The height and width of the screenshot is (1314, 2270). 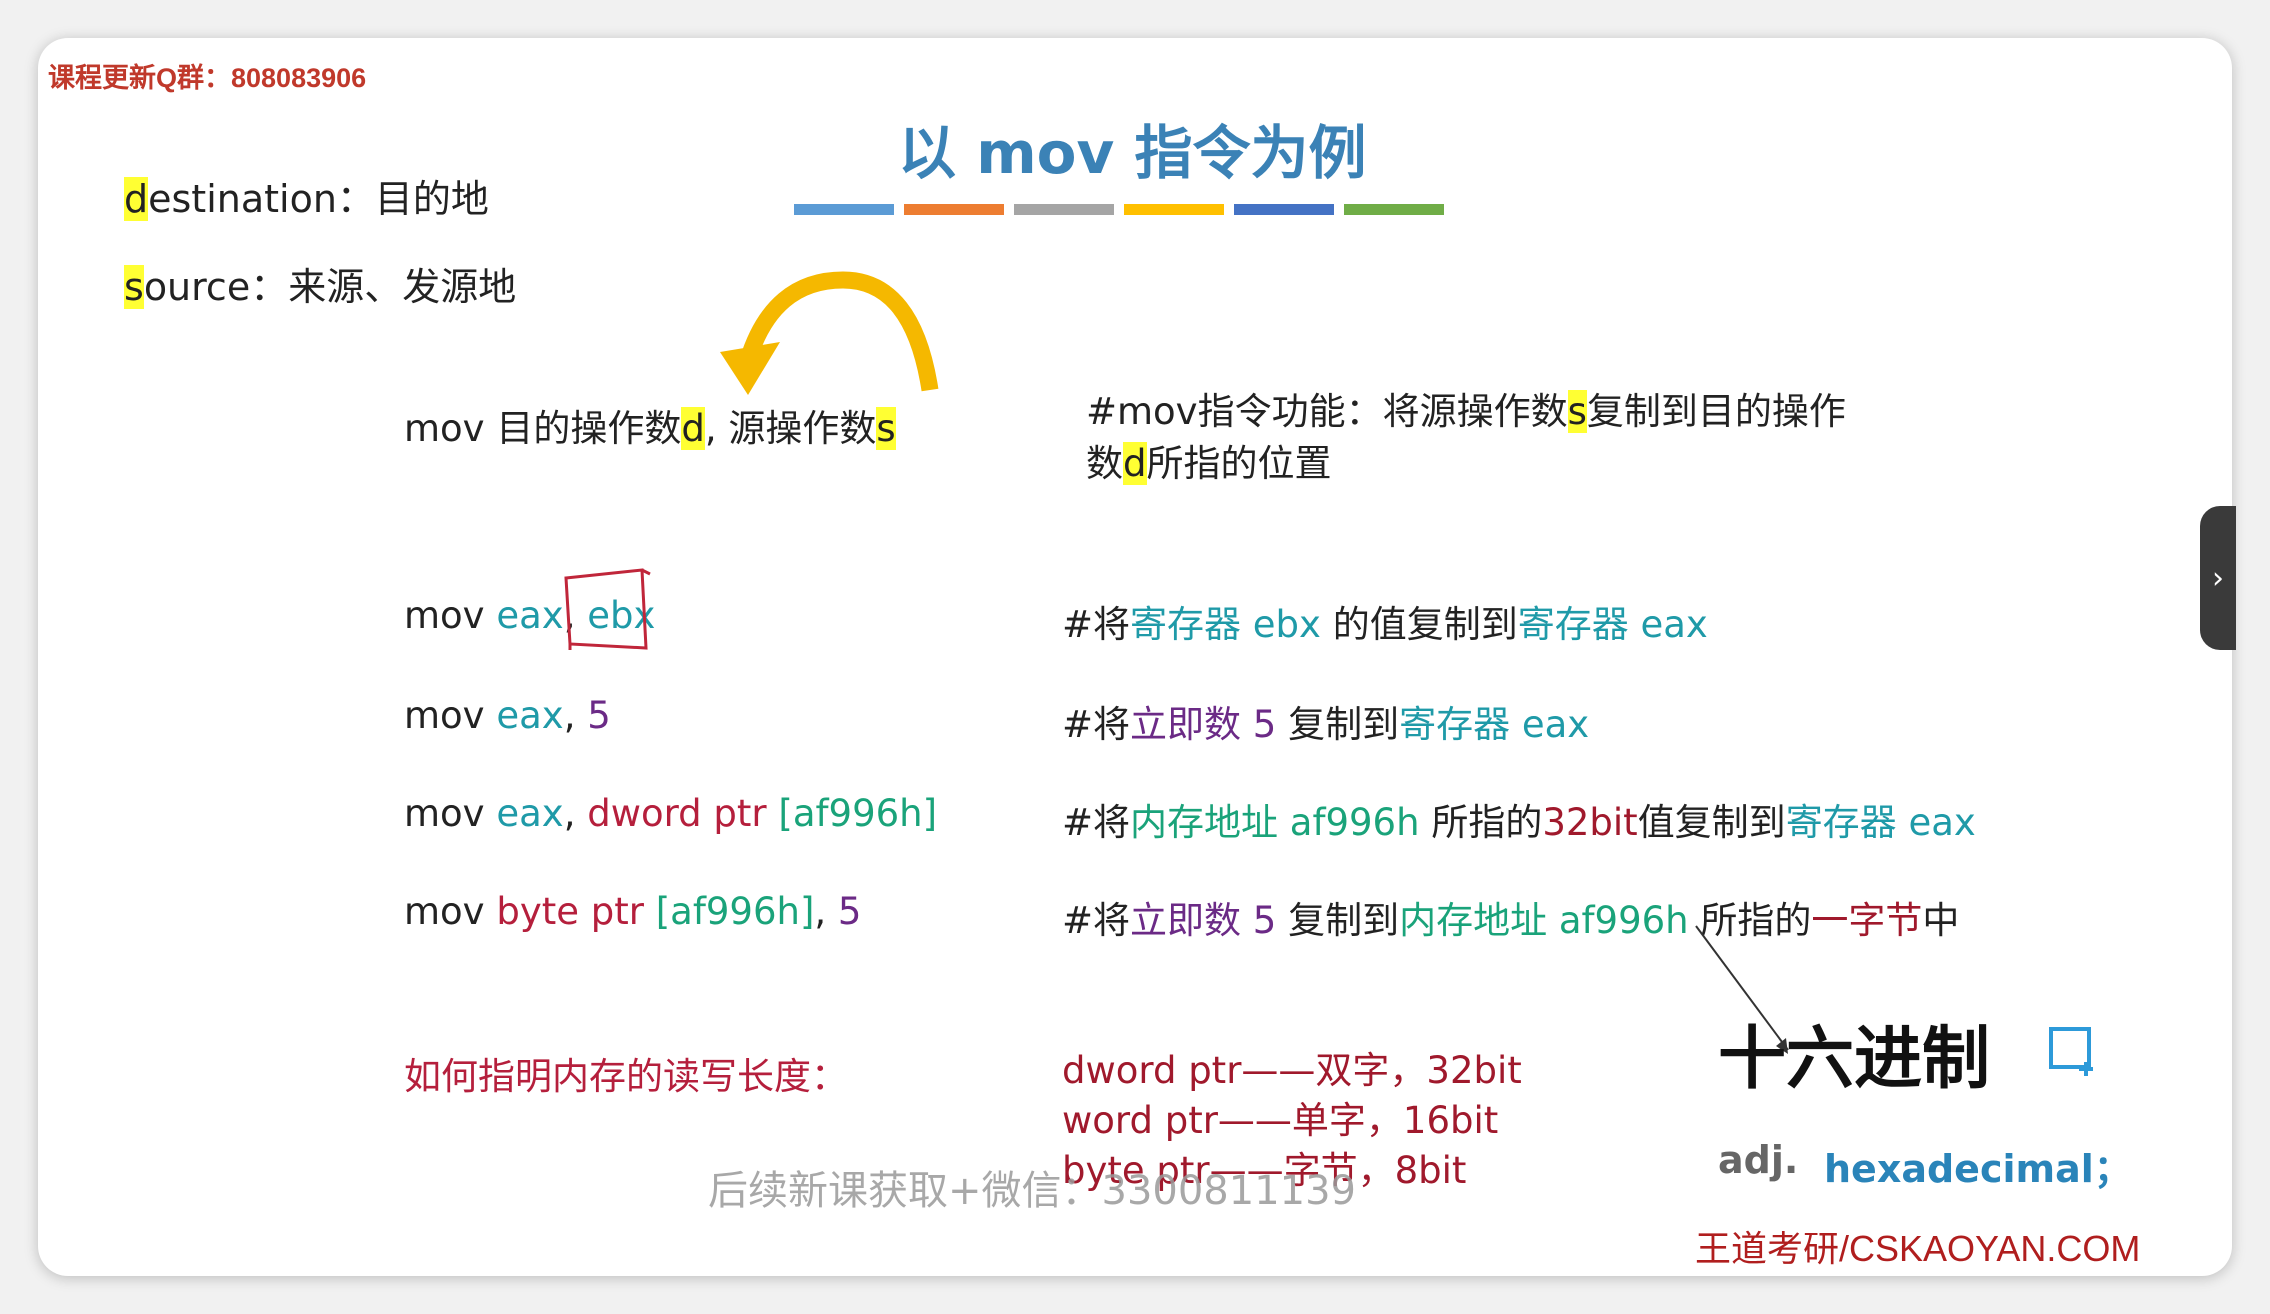 I want to click on note-line-3: #将内存地址 af996h 所指的32bit值复制到寄存器 eax, so click(x=1519, y=819).